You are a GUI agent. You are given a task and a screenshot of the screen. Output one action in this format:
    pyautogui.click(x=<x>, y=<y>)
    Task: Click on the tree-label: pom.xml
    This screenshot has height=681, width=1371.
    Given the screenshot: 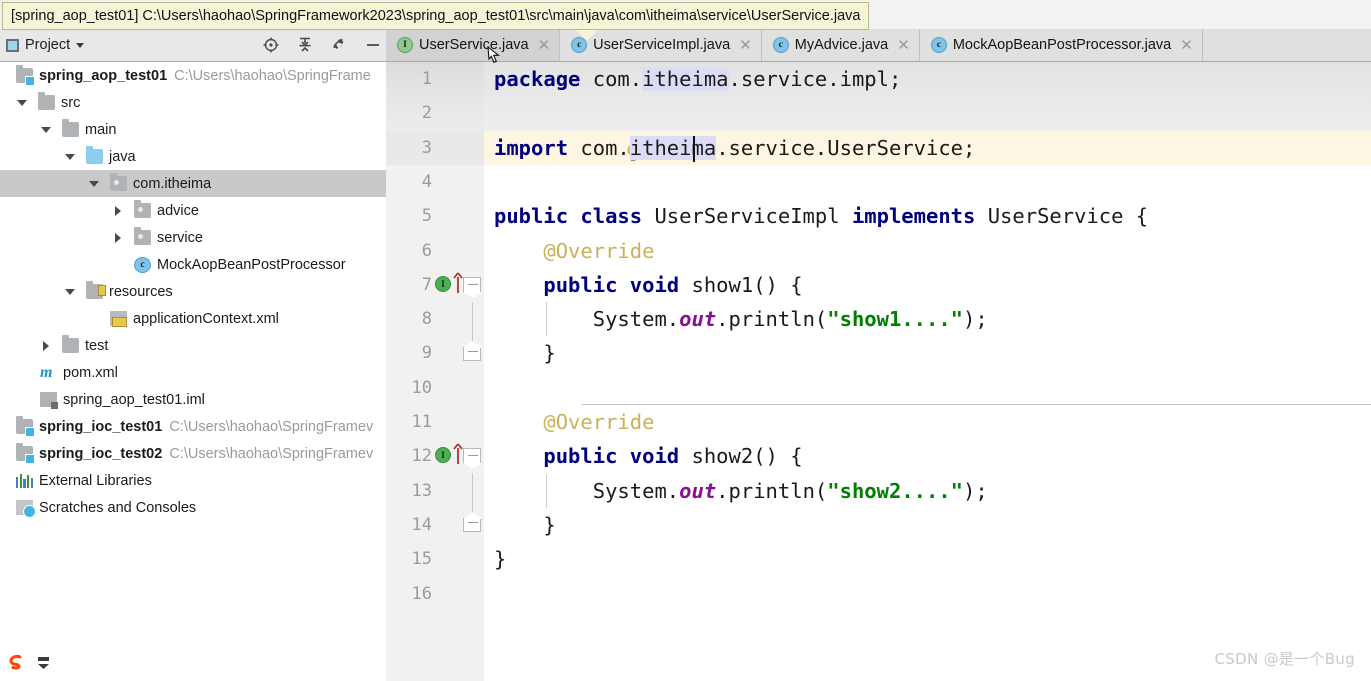 What is the action you would take?
    pyautogui.click(x=90, y=372)
    